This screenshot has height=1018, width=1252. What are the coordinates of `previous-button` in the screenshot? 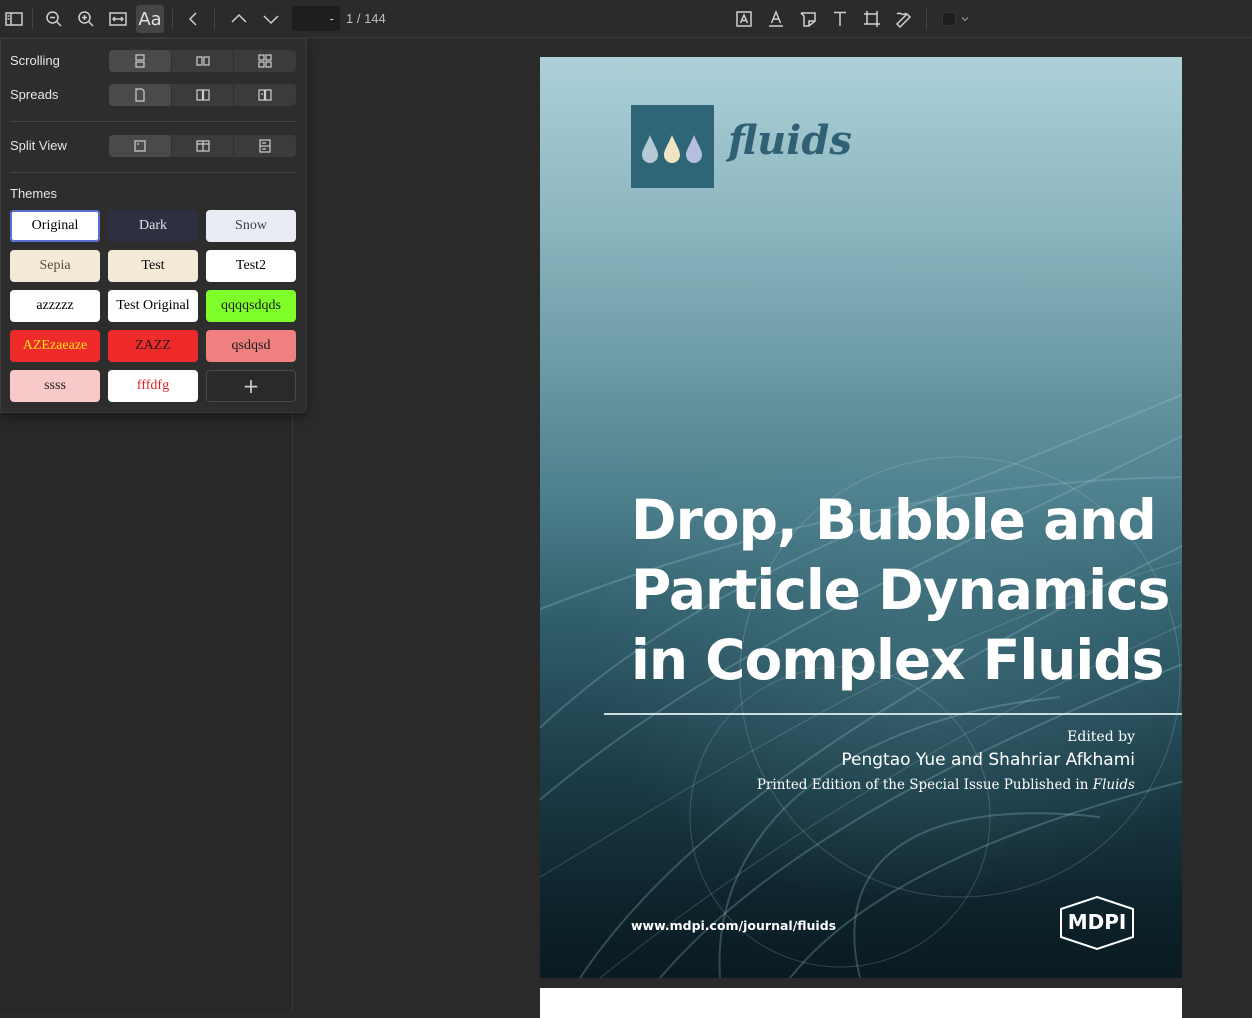 It's located at (194, 19).